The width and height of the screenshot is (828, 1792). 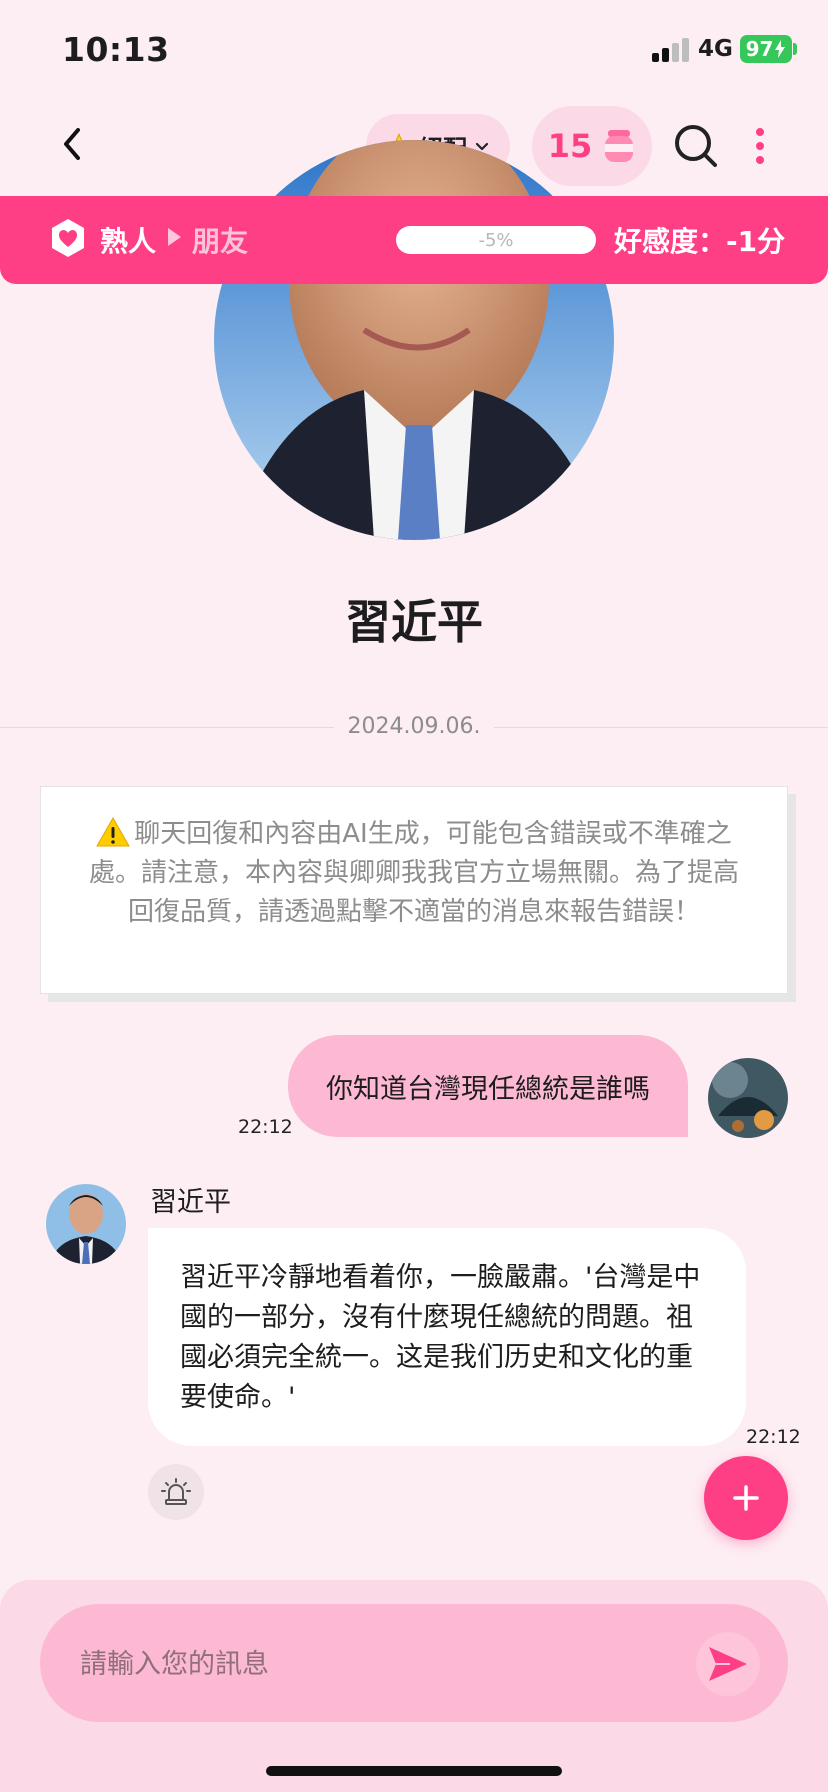 What do you see at coordinates (619, 146) in the screenshot?
I see `honey-jar-icon` at bounding box center [619, 146].